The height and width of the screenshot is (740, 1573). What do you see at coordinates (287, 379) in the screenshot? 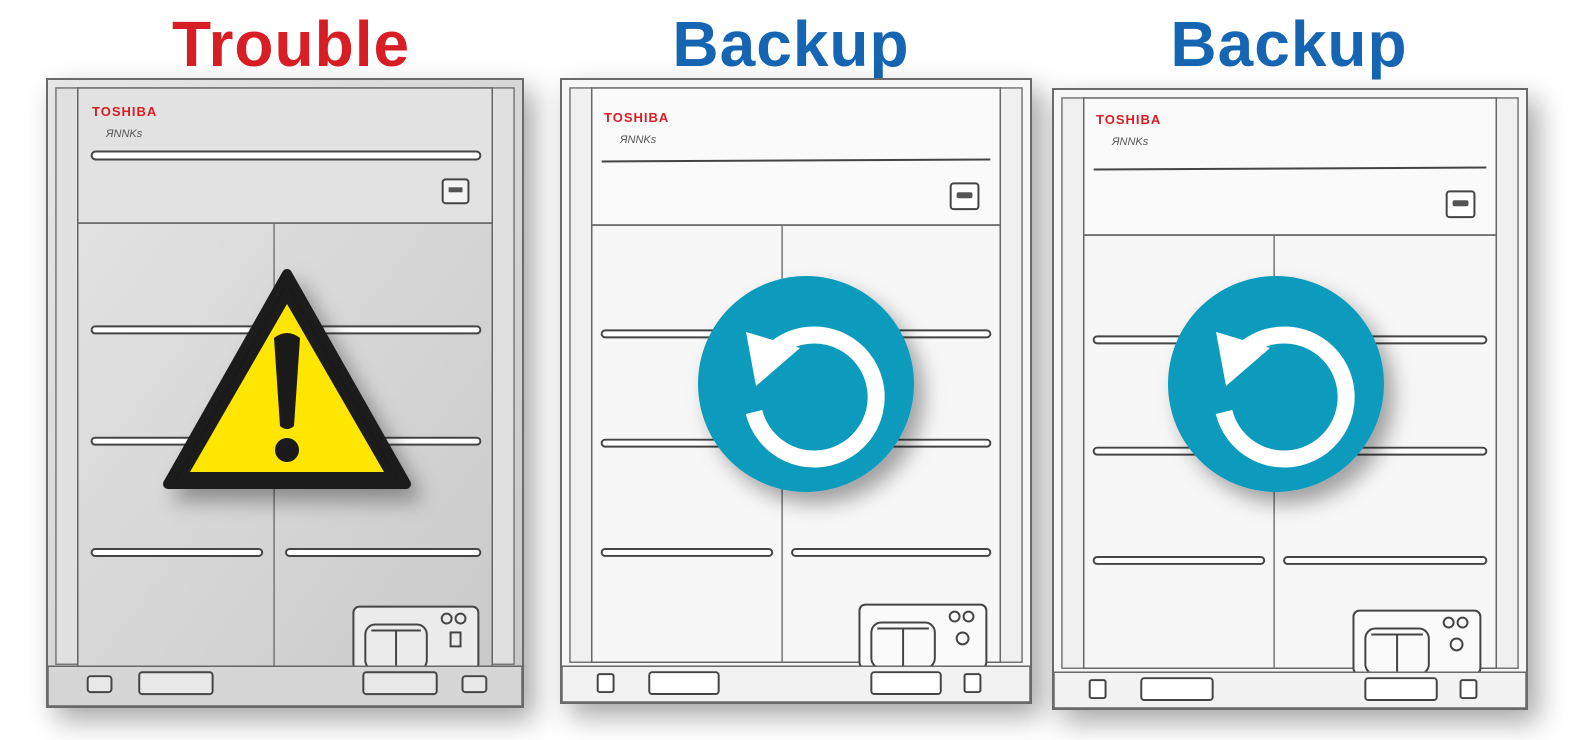
I see `warning-triangle-icon` at bounding box center [287, 379].